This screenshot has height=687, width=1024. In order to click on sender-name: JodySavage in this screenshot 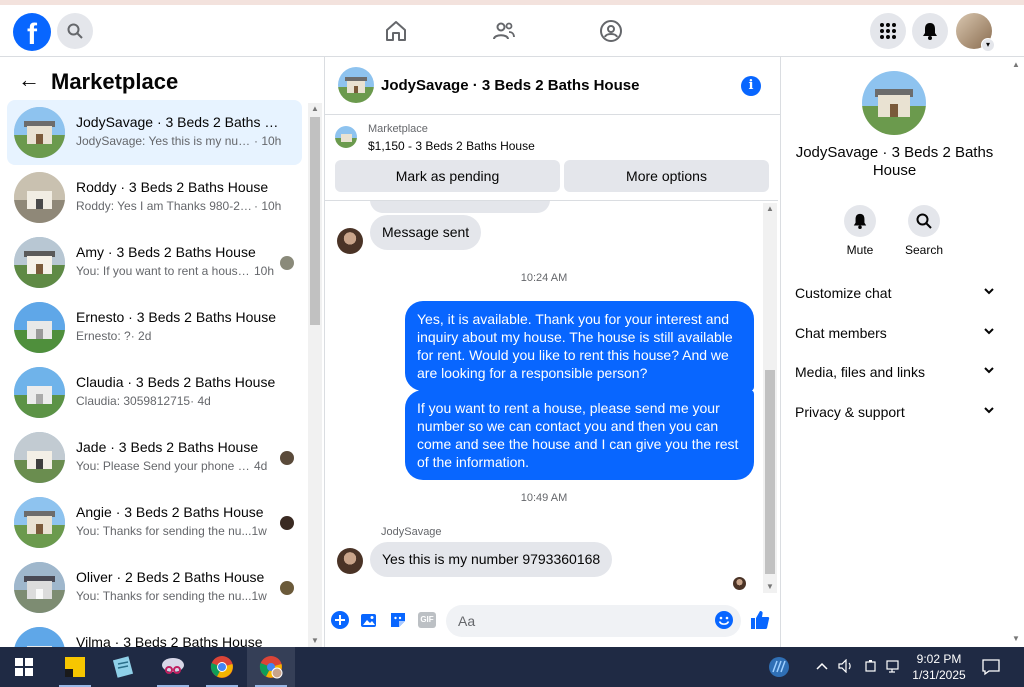, I will do `click(411, 532)`.